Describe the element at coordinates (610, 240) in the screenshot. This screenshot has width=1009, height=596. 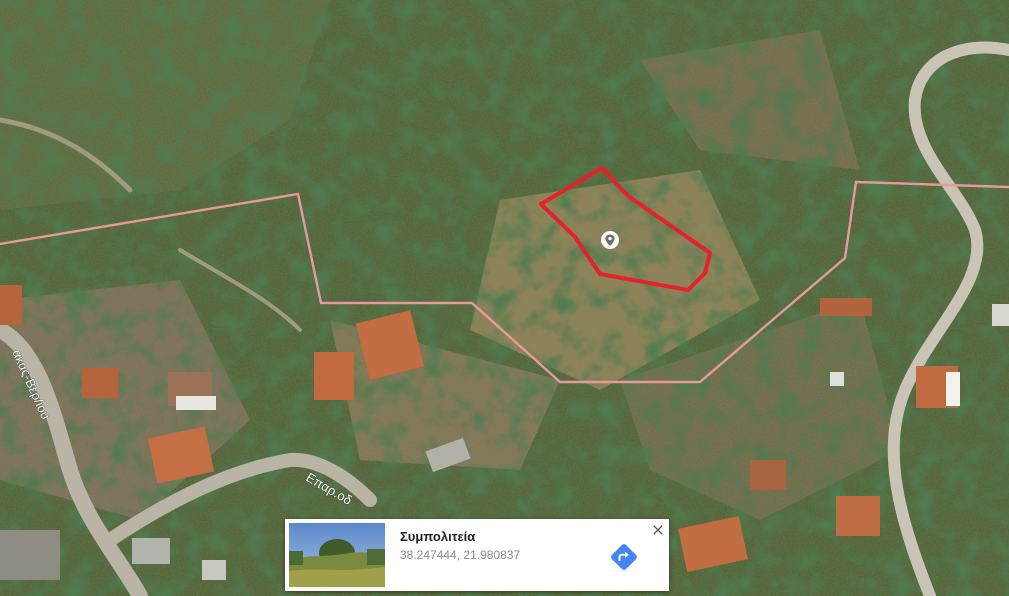
I see `location-pin-icon` at that location.